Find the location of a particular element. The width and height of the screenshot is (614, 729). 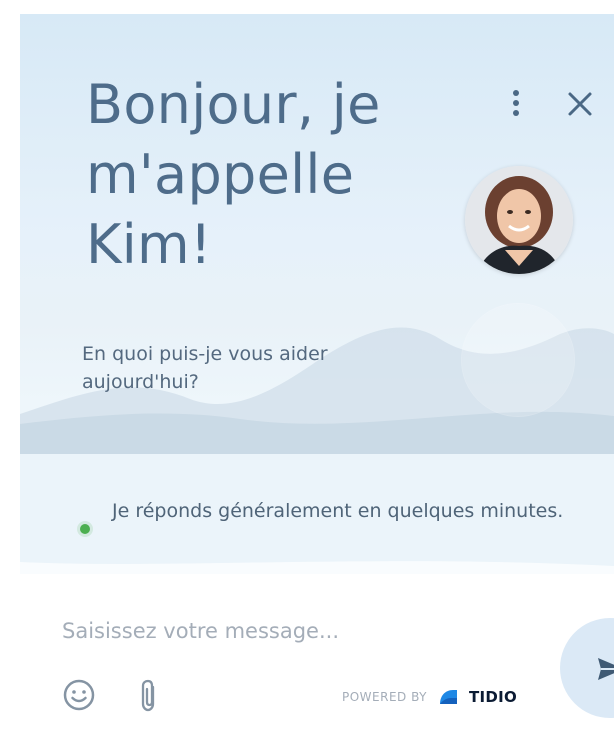

online-status-icon is located at coordinates (85, 529).